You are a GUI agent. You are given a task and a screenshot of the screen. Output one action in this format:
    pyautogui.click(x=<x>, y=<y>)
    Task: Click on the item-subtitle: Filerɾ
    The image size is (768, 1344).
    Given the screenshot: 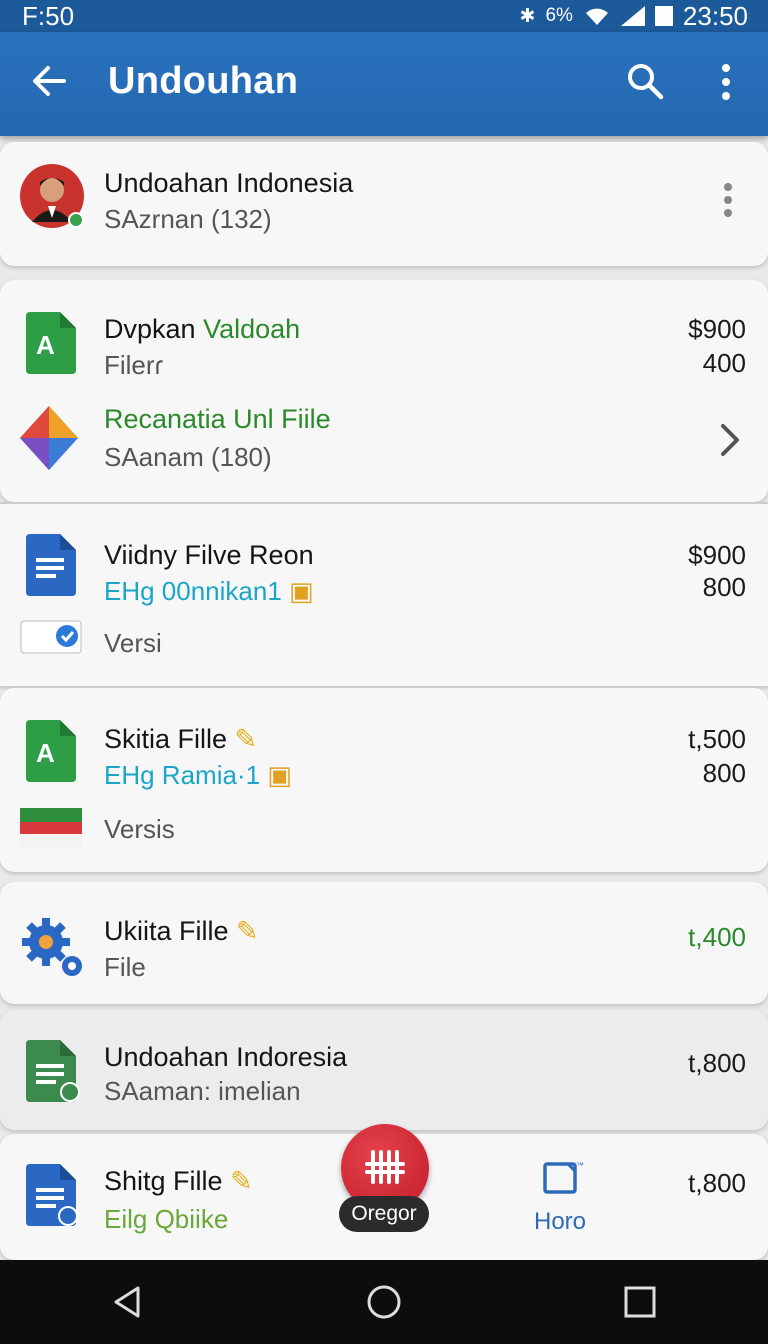 What is the action you would take?
    pyautogui.click(x=134, y=365)
    